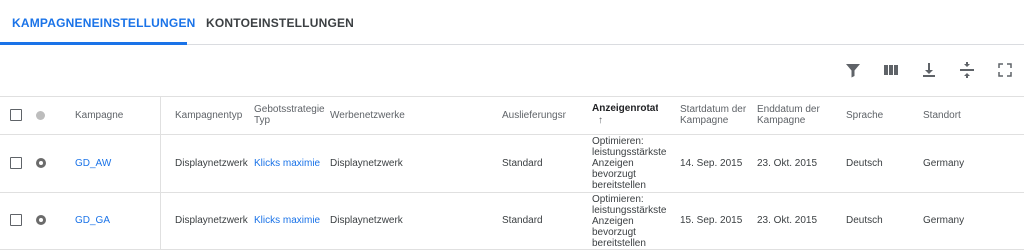  Describe the element at coordinates (93, 163) in the screenshot. I see `campaign-name-link: GD_AW` at that location.